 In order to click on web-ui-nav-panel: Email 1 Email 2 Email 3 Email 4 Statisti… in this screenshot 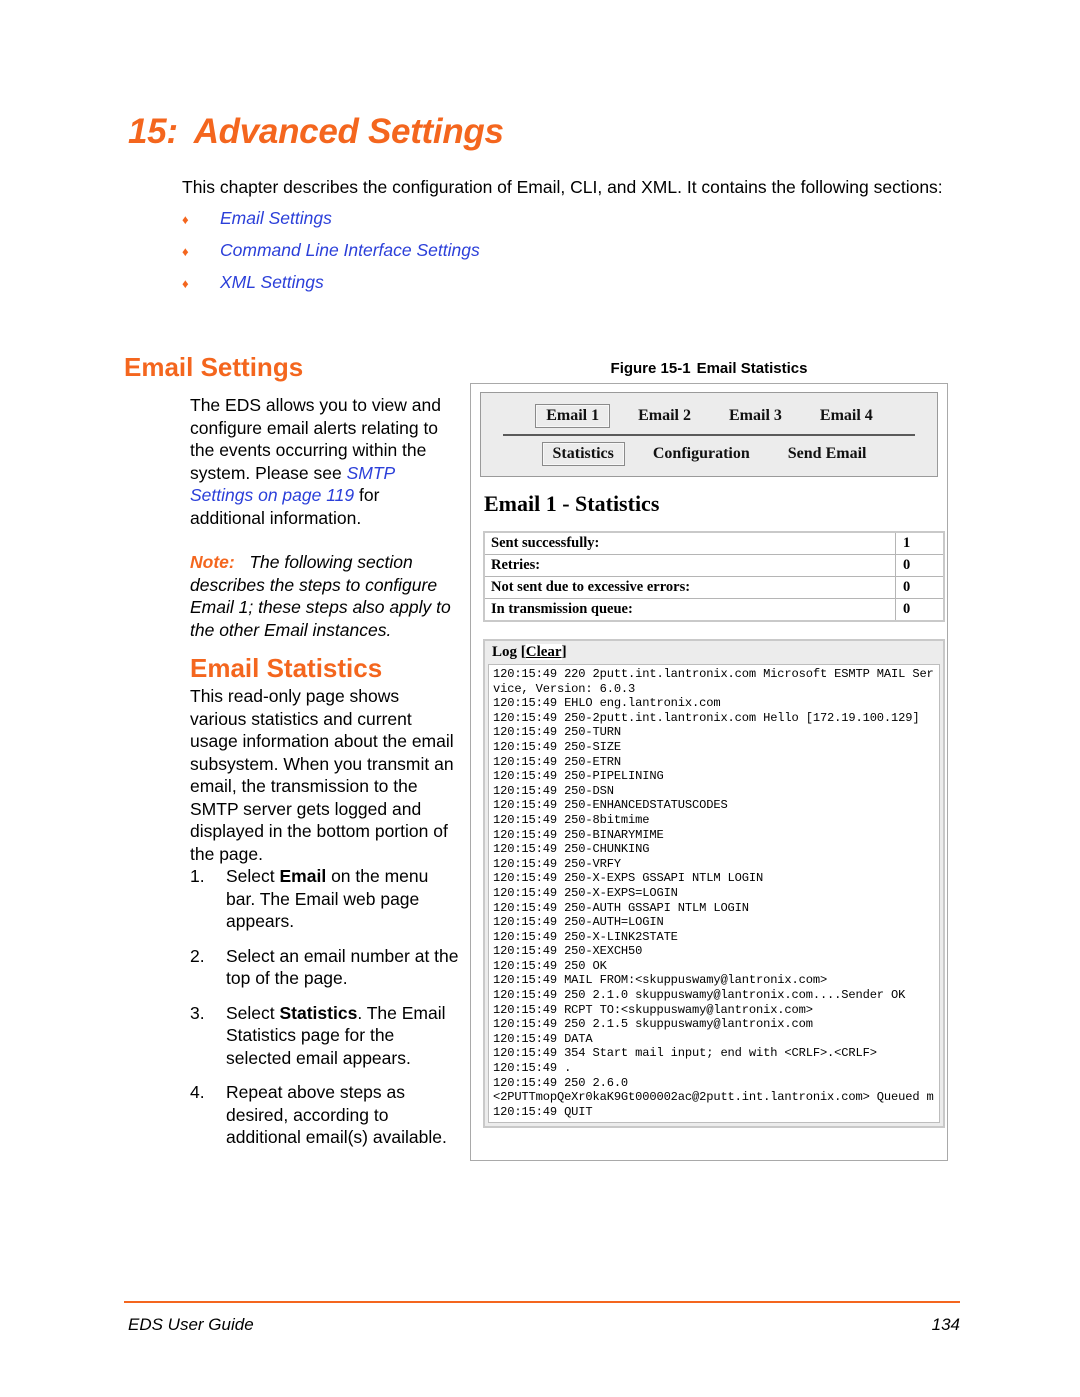, I will do `click(709, 434)`.